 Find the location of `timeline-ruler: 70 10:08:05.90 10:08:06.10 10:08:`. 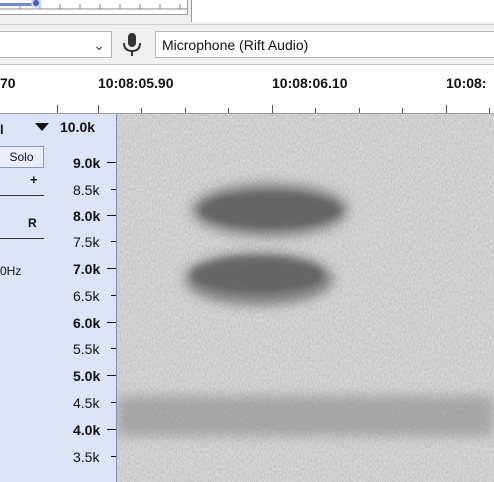

timeline-ruler: 70 10:08:05.90 10:08:06.10 10:08: is located at coordinates (247, 89).